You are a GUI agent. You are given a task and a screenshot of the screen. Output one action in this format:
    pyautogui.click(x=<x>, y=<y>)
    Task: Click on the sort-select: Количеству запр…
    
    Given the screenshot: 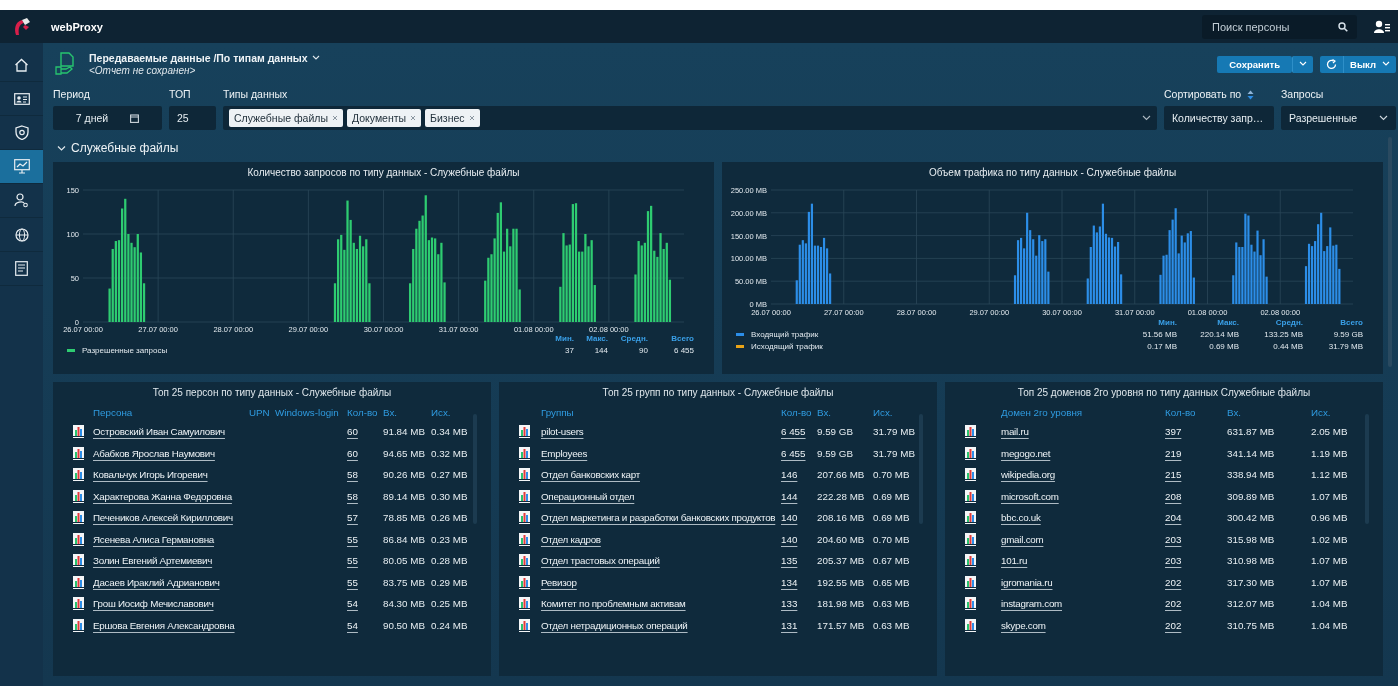 What is the action you would take?
    pyautogui.click(x=1219, y=118)
    